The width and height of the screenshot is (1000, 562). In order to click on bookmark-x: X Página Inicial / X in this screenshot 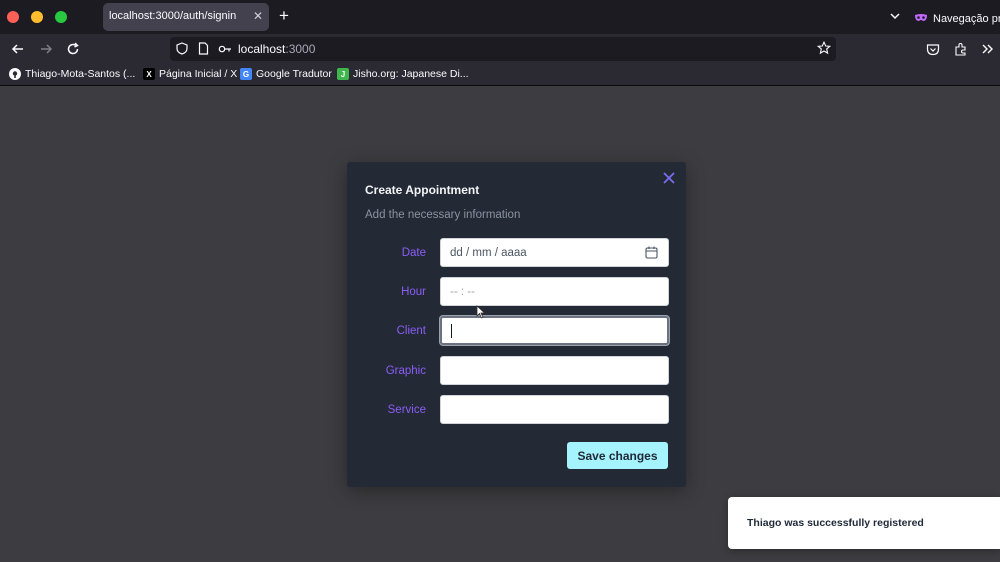, I will do `click(190, 74)`.